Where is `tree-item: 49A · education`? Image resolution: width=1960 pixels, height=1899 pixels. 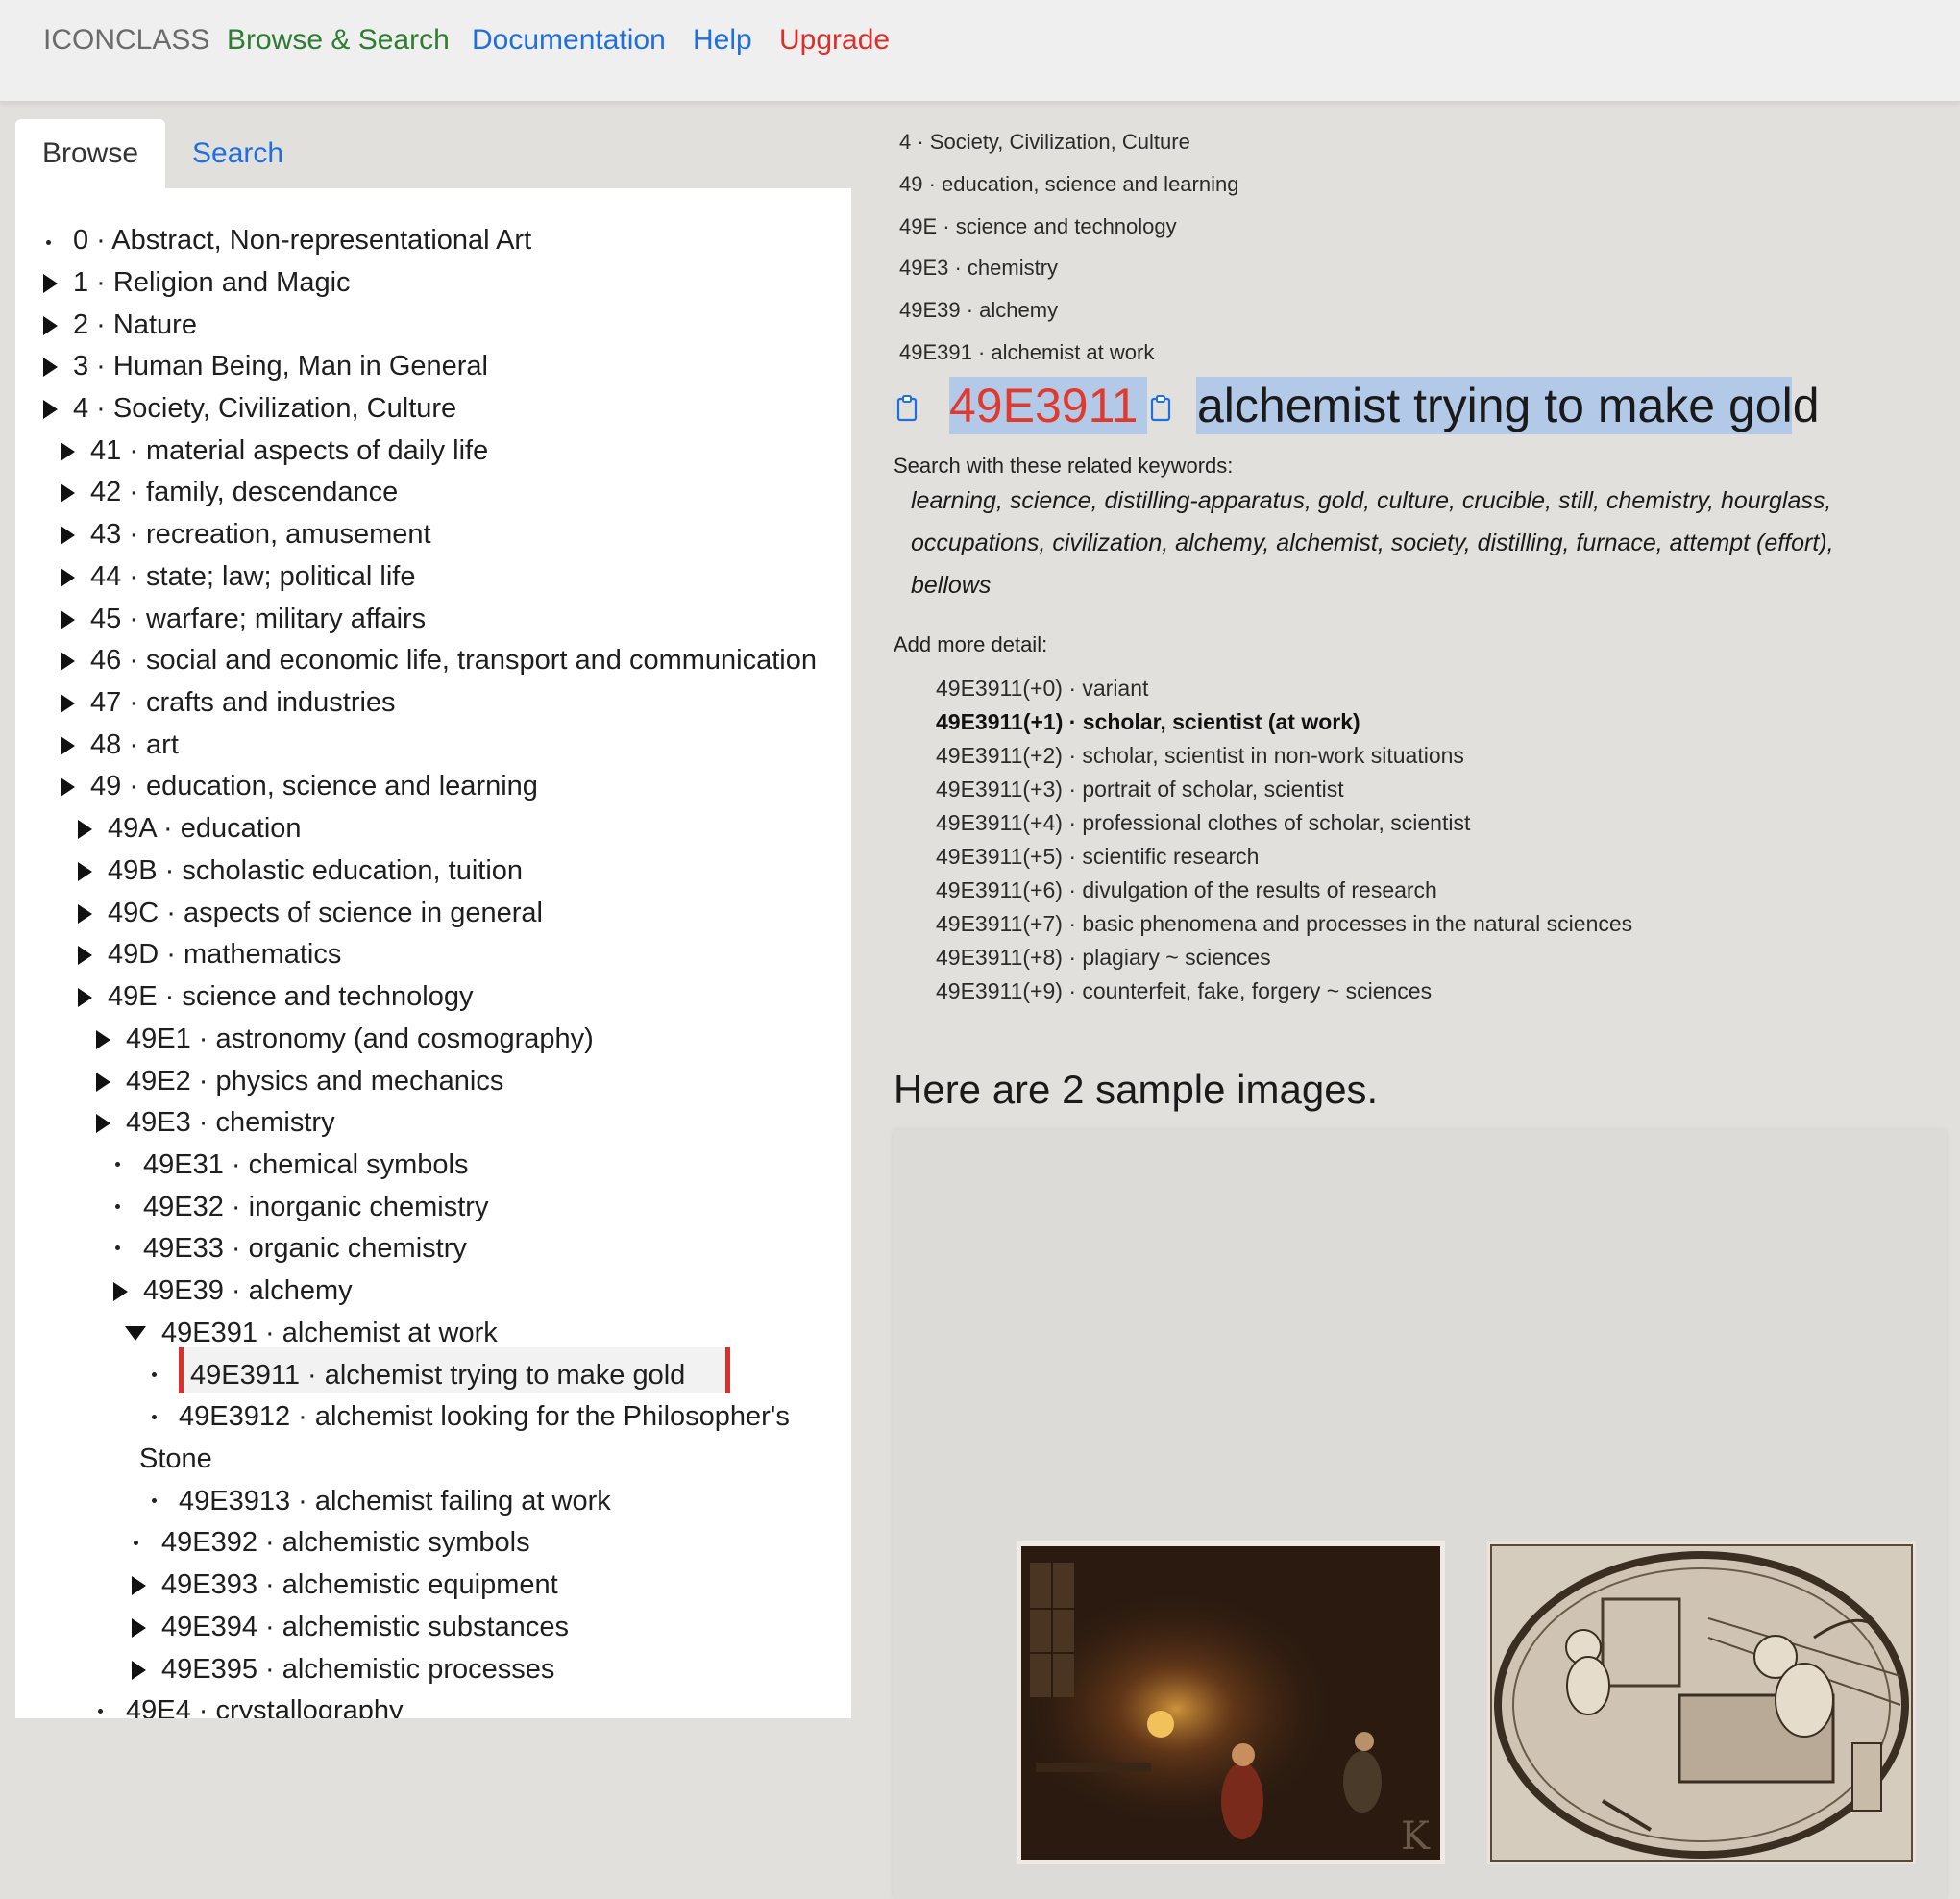
tree-item: 49A · education is located at coordinates (205, 828).